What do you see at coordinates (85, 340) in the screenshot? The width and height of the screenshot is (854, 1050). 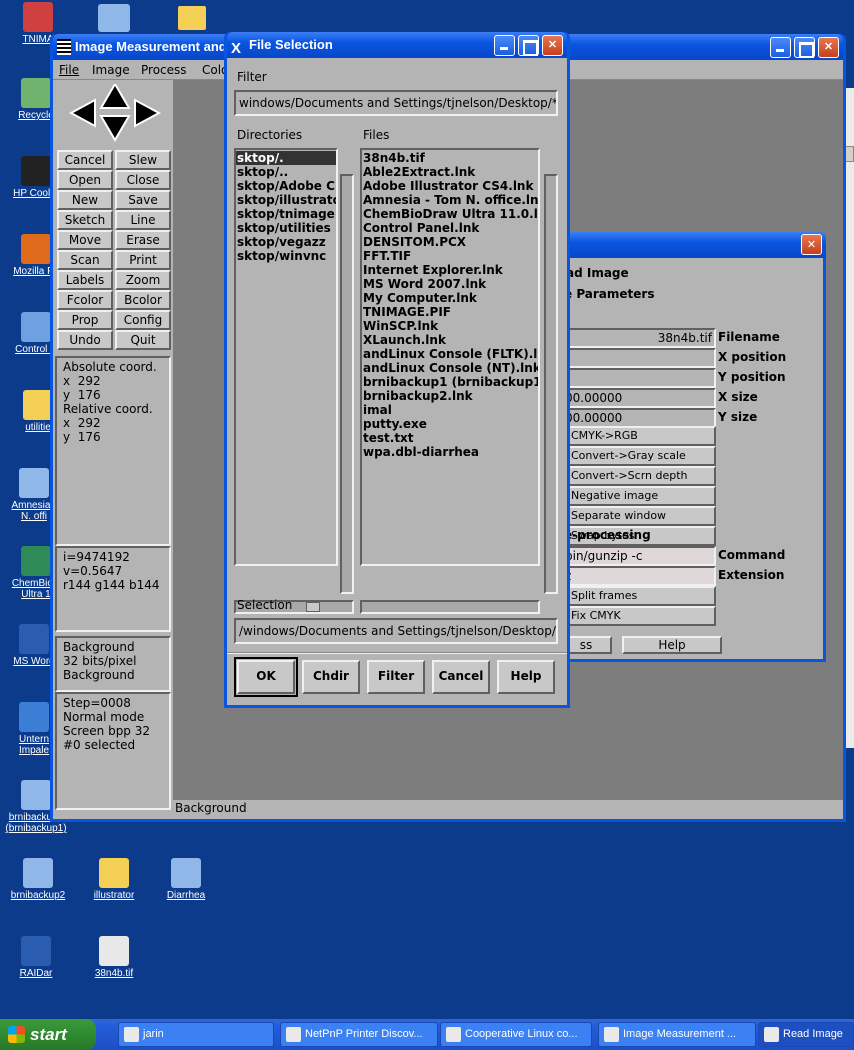 I see `tool-undo-button: Undo` at bounding box center [85, 340].